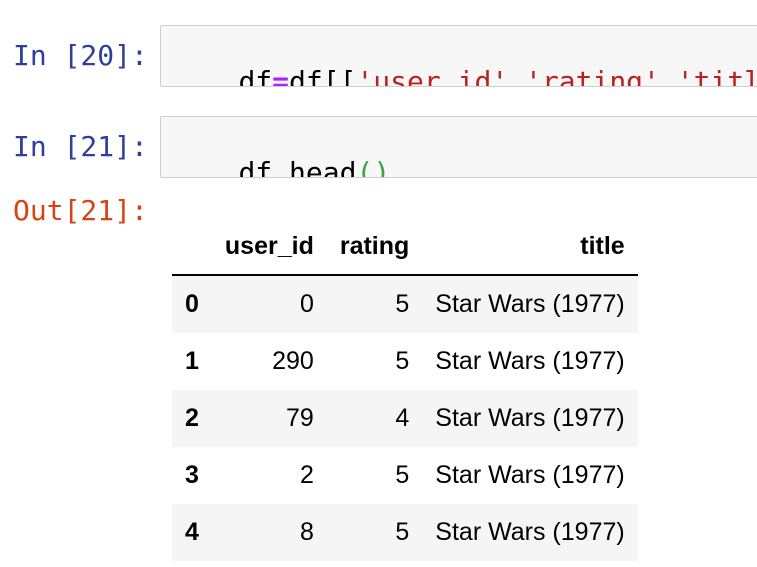 The image size is (757, 567). I want to click on index-header, so click(192, 247).